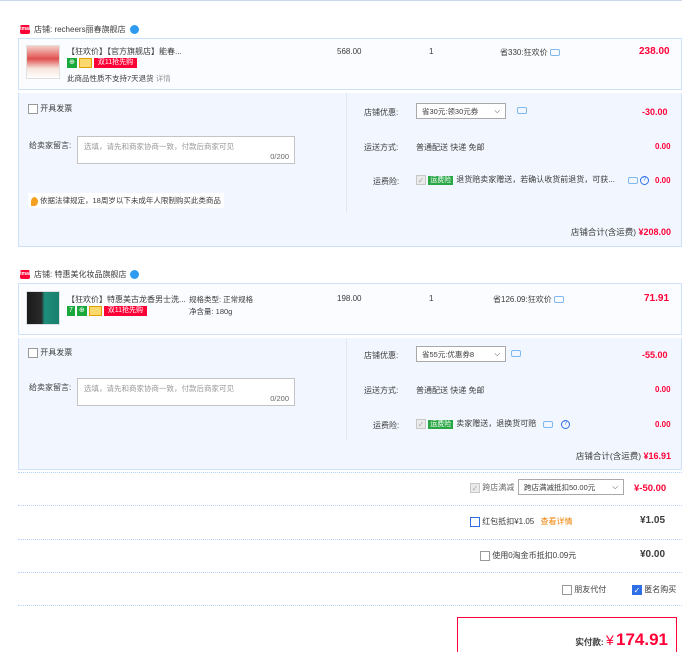  I want to click on coin-checkbox, so click(485, 555).